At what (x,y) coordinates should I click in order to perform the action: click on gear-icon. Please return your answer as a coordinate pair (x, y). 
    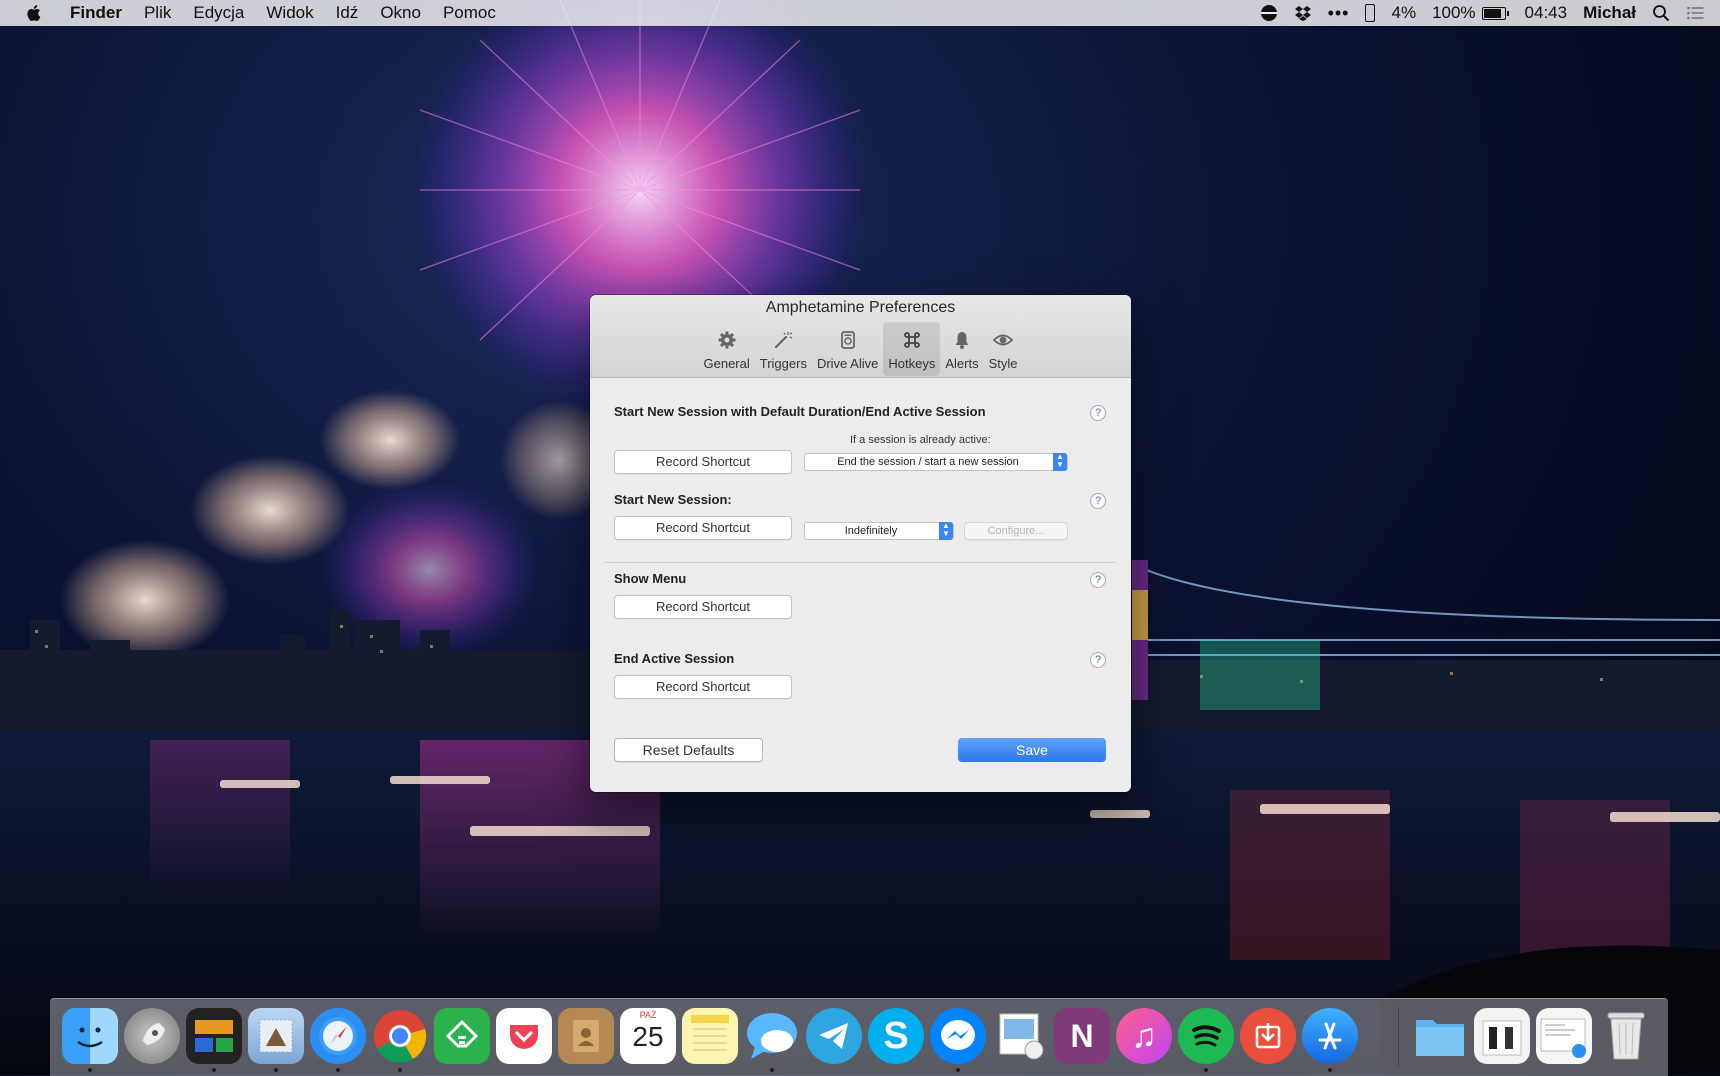
    Looking at the image, I should click on (727, 340).